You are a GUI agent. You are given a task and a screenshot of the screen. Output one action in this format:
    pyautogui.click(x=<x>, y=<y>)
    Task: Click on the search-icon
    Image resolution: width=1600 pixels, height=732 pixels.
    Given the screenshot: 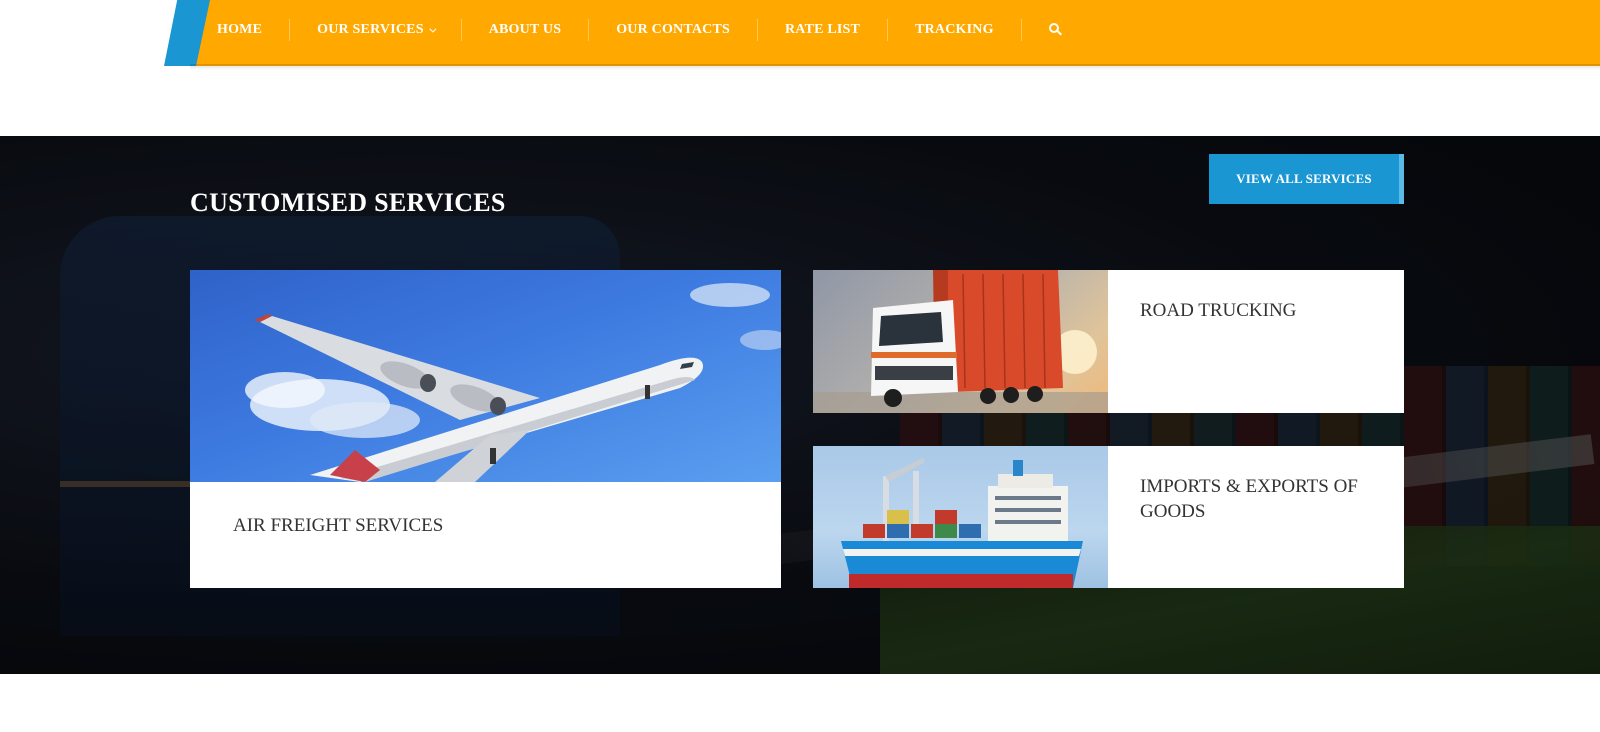 What is the action you would take?
    pyautogui.click(x=1055, y=30)
    